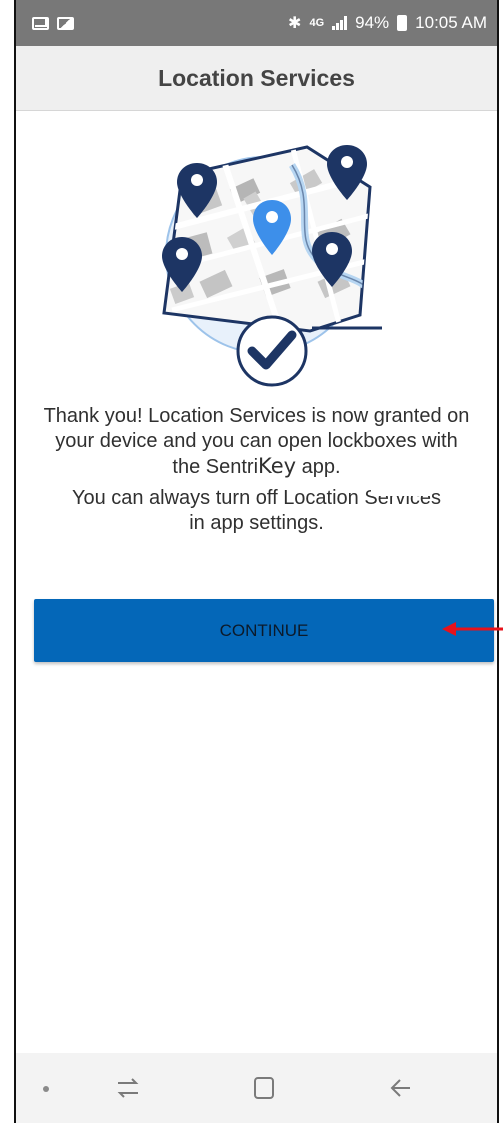 This screenshot has height=1123, width=503. Describe the element at coordinates (472, 629) in the screenshot. I see `red-arrow-annotation` at that location.